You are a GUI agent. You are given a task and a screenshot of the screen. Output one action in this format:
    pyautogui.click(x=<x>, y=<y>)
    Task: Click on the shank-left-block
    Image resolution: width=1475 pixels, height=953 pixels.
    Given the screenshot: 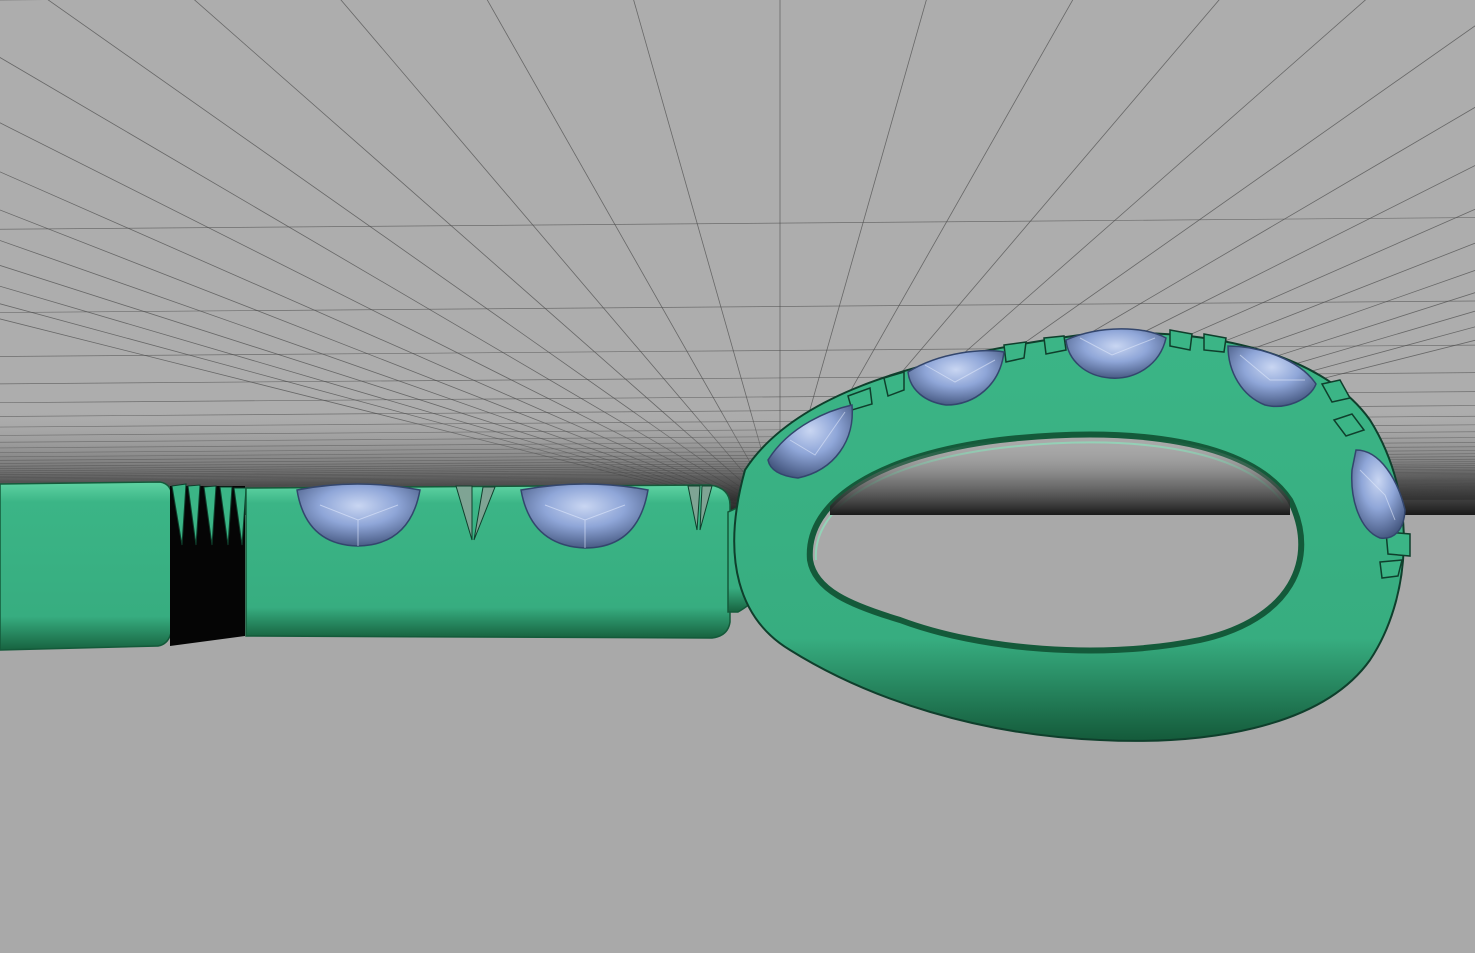 What is the action you would take?
    pyautogui.click(x=86, y=566)
    